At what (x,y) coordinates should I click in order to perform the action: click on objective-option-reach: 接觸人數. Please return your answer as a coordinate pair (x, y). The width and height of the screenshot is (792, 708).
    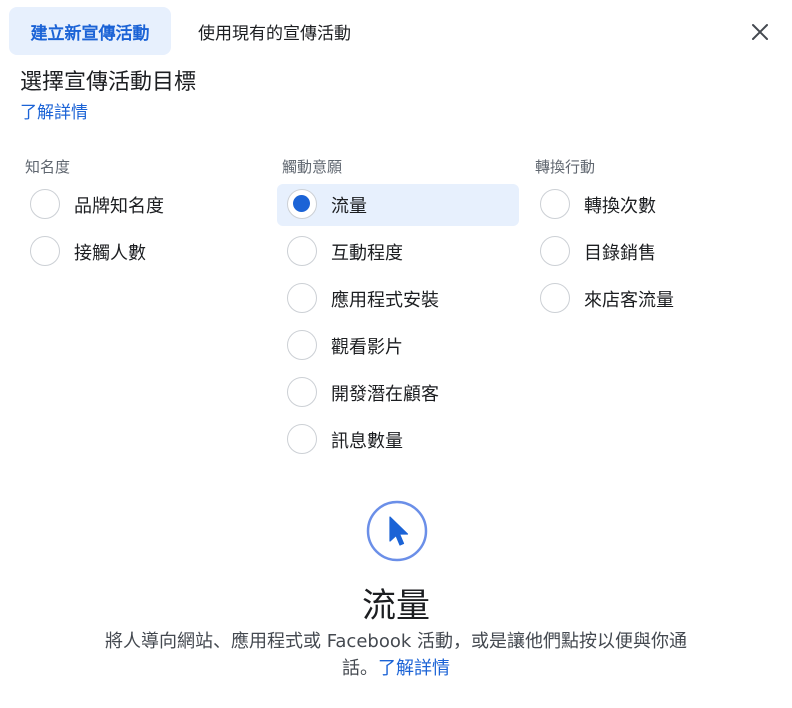
    Looking at the image, I should click on (141, 252).